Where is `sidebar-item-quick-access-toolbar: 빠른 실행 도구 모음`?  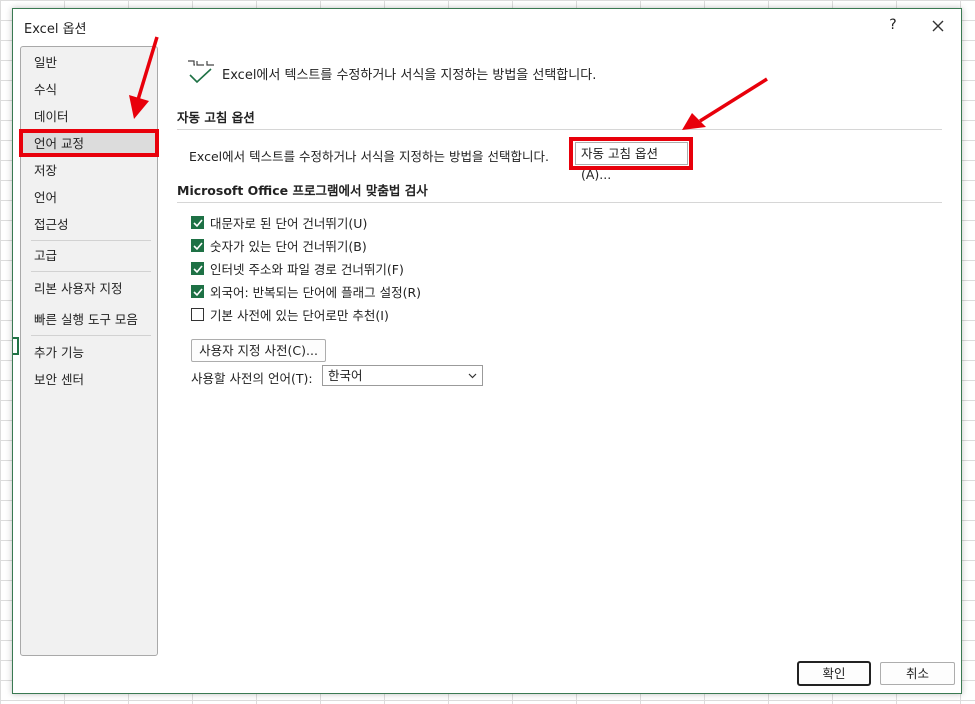 sidebar-item-quick-access-toolbar: 빠른 실행 도구 모음 is located at coordinates (89, 320).